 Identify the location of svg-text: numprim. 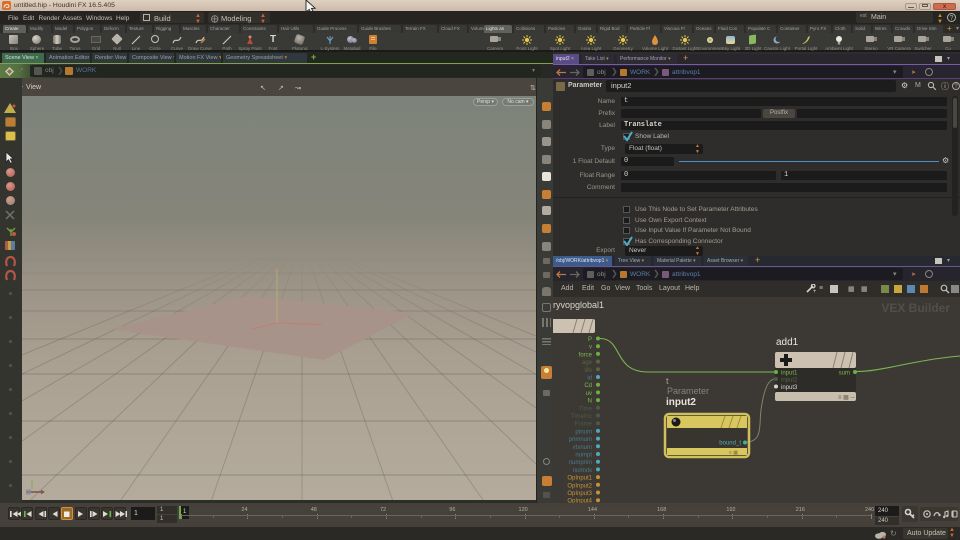
(580, 463).